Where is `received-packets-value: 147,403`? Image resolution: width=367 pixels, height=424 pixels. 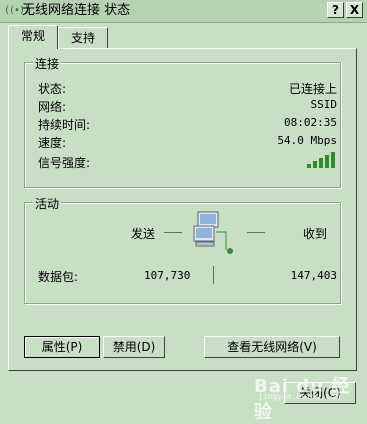
received-packets-value: 147,403 is located at coordinates (313, 275).